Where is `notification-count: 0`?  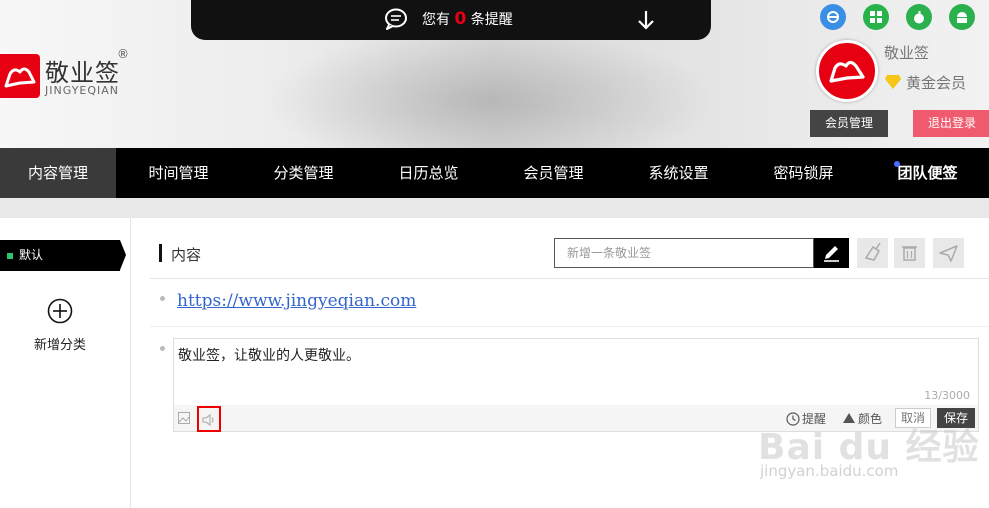 notification-count: 0 is located at coordinates (460, 19).